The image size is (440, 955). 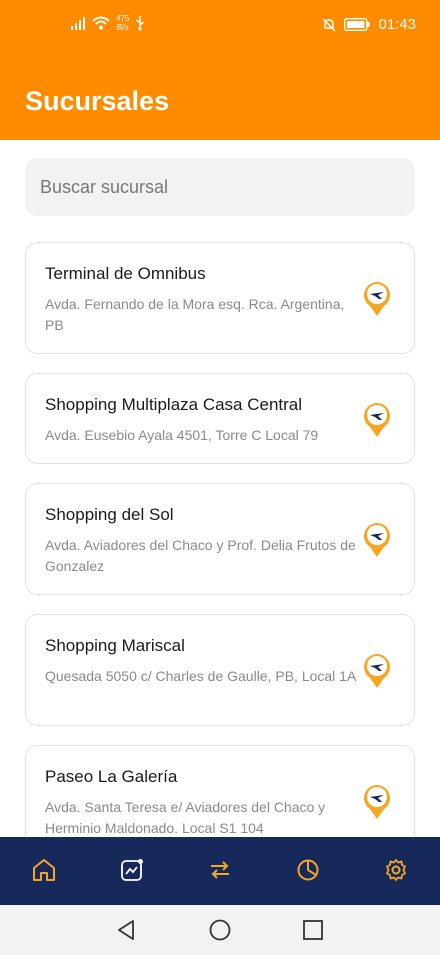 I want to click on chart-trend-icon, so click(x=132, y=870).